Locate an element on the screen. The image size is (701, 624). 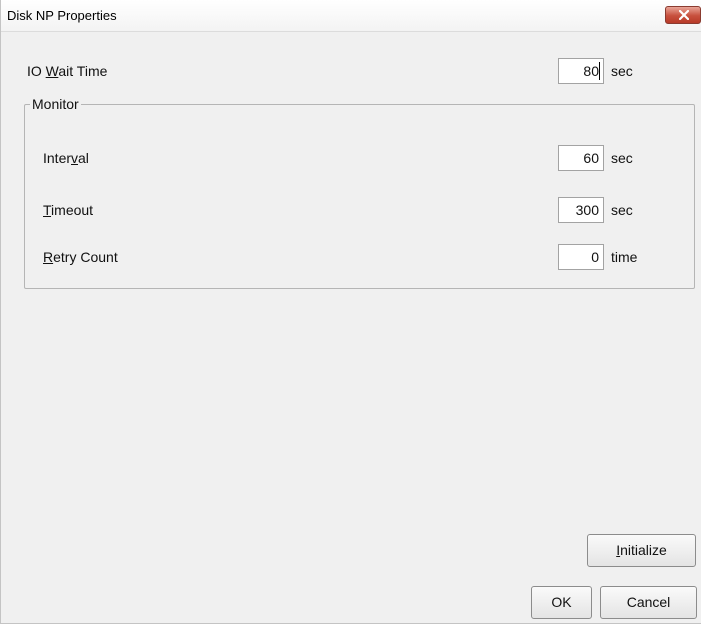
retry-count-label-post: etry Count is located at coordinates (85, 257).